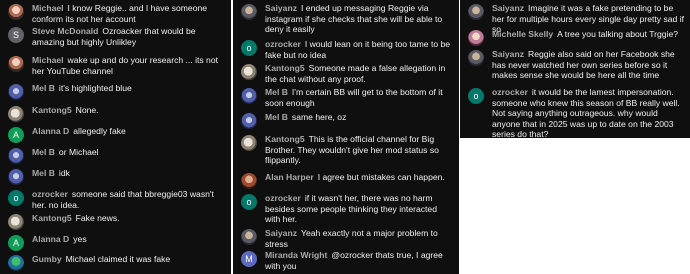  What do you see at coordinates (127, 173) in the screenshot?
I see `message-body: Mel Bidk` at bounding box center [127, 173].